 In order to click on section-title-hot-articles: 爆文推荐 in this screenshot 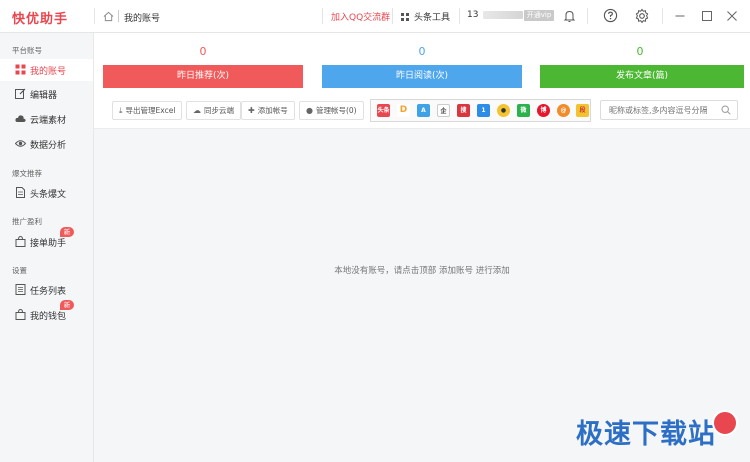, I will do `click(27, 173)`.